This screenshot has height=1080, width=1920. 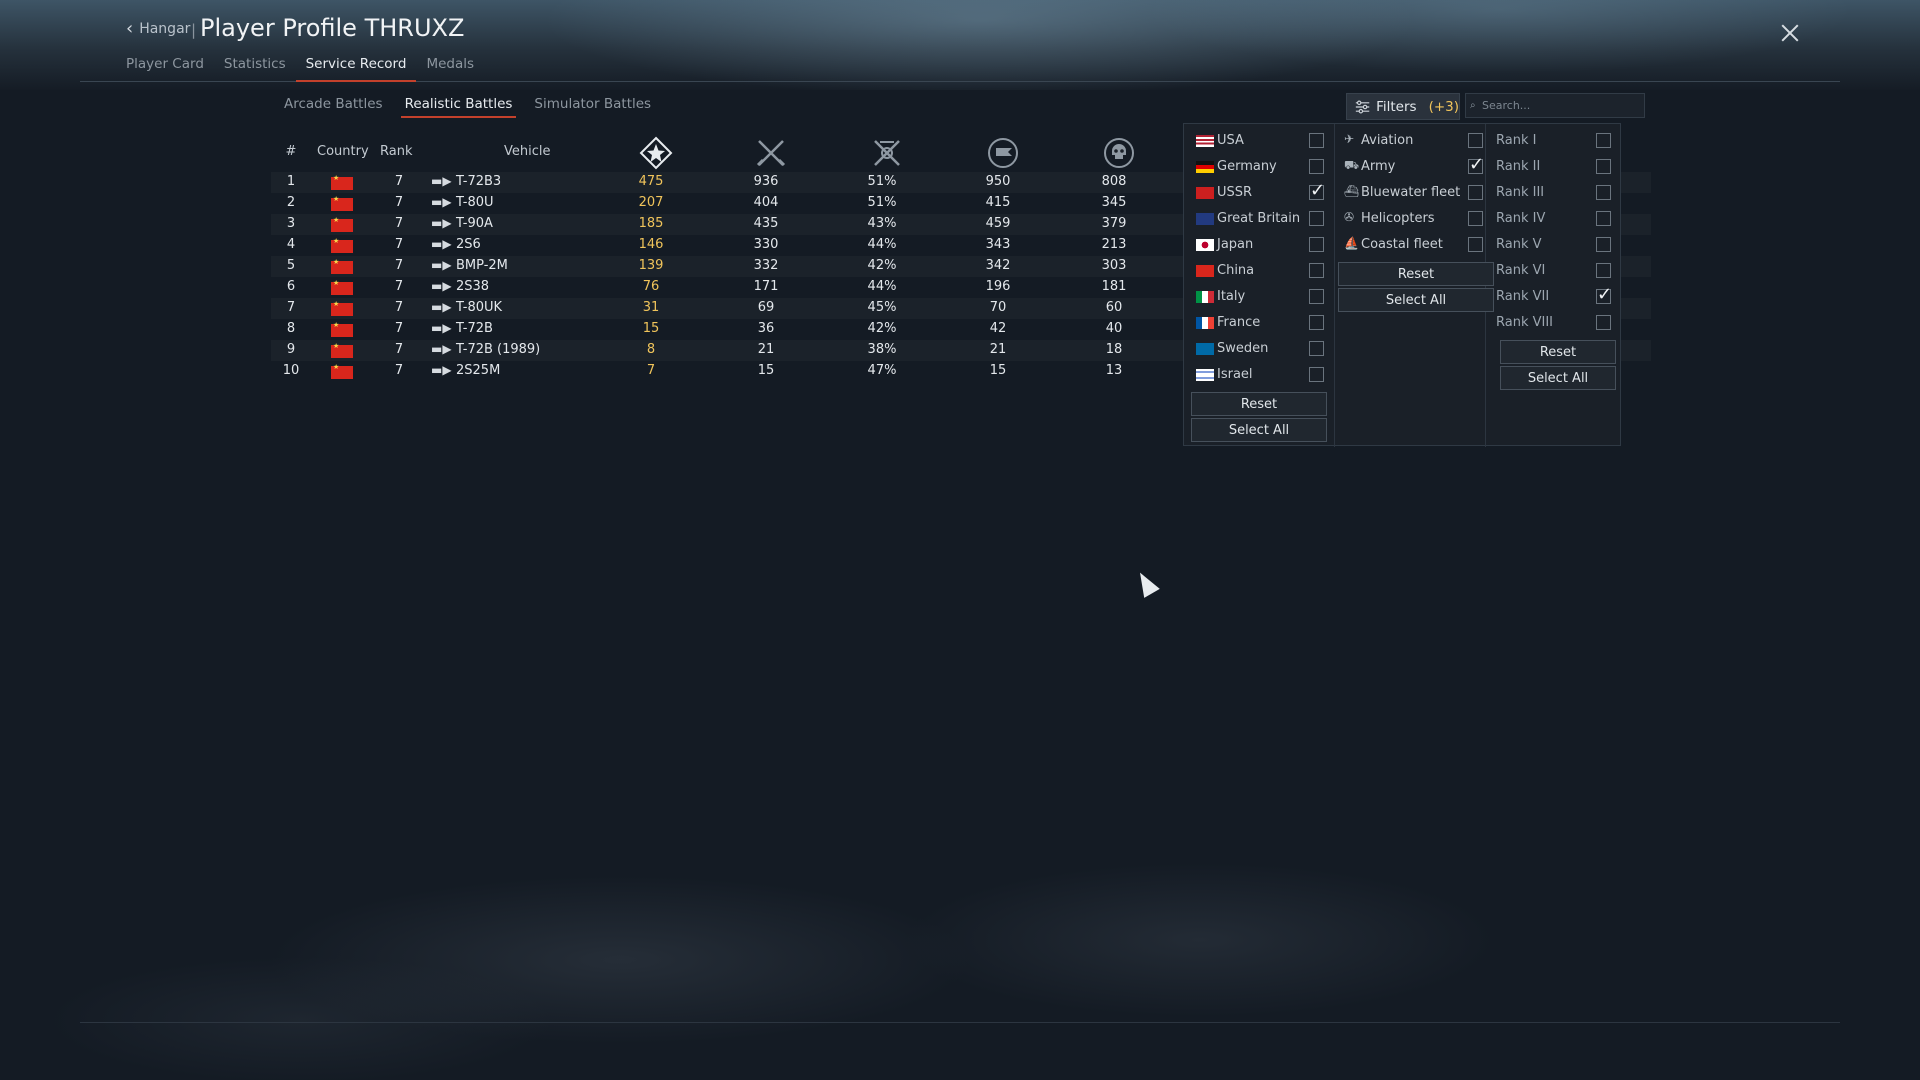 I want to click on country-filter-italy: Italy, so click(x=1259, y=295).